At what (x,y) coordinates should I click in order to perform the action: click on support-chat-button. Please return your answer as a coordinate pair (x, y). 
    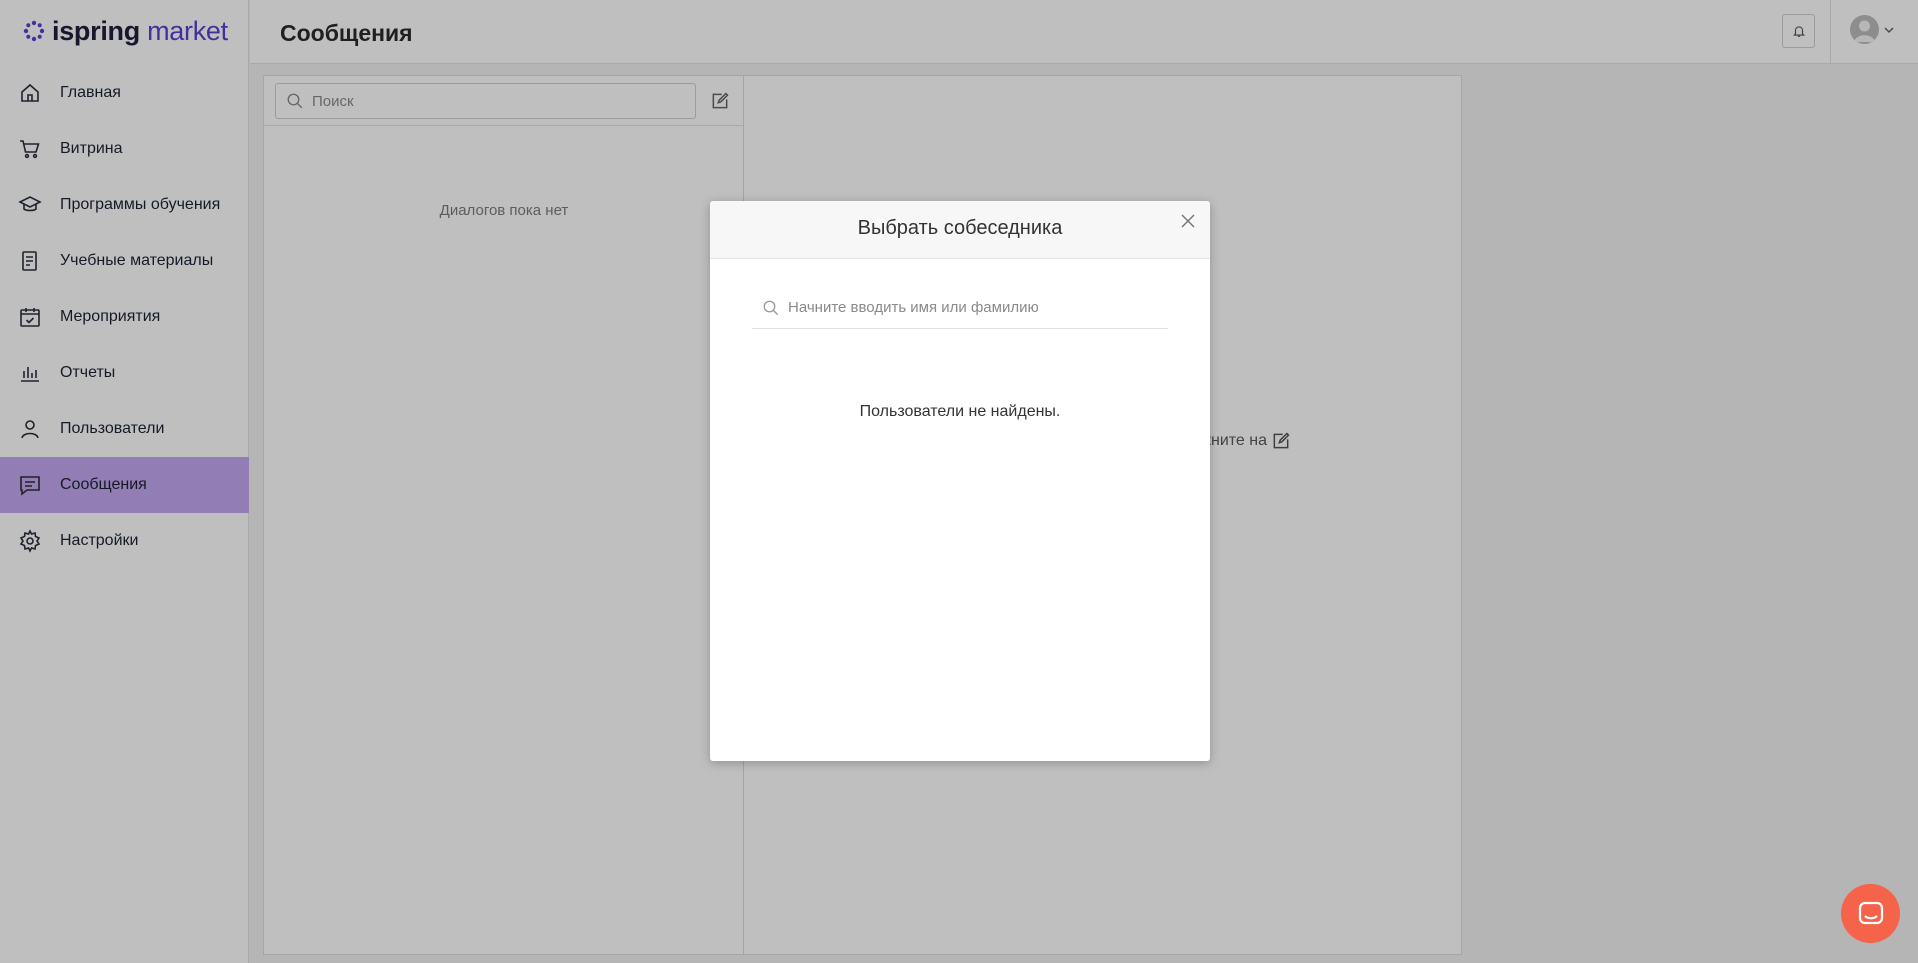
    Looking at the image, I should click on (1870, 913).